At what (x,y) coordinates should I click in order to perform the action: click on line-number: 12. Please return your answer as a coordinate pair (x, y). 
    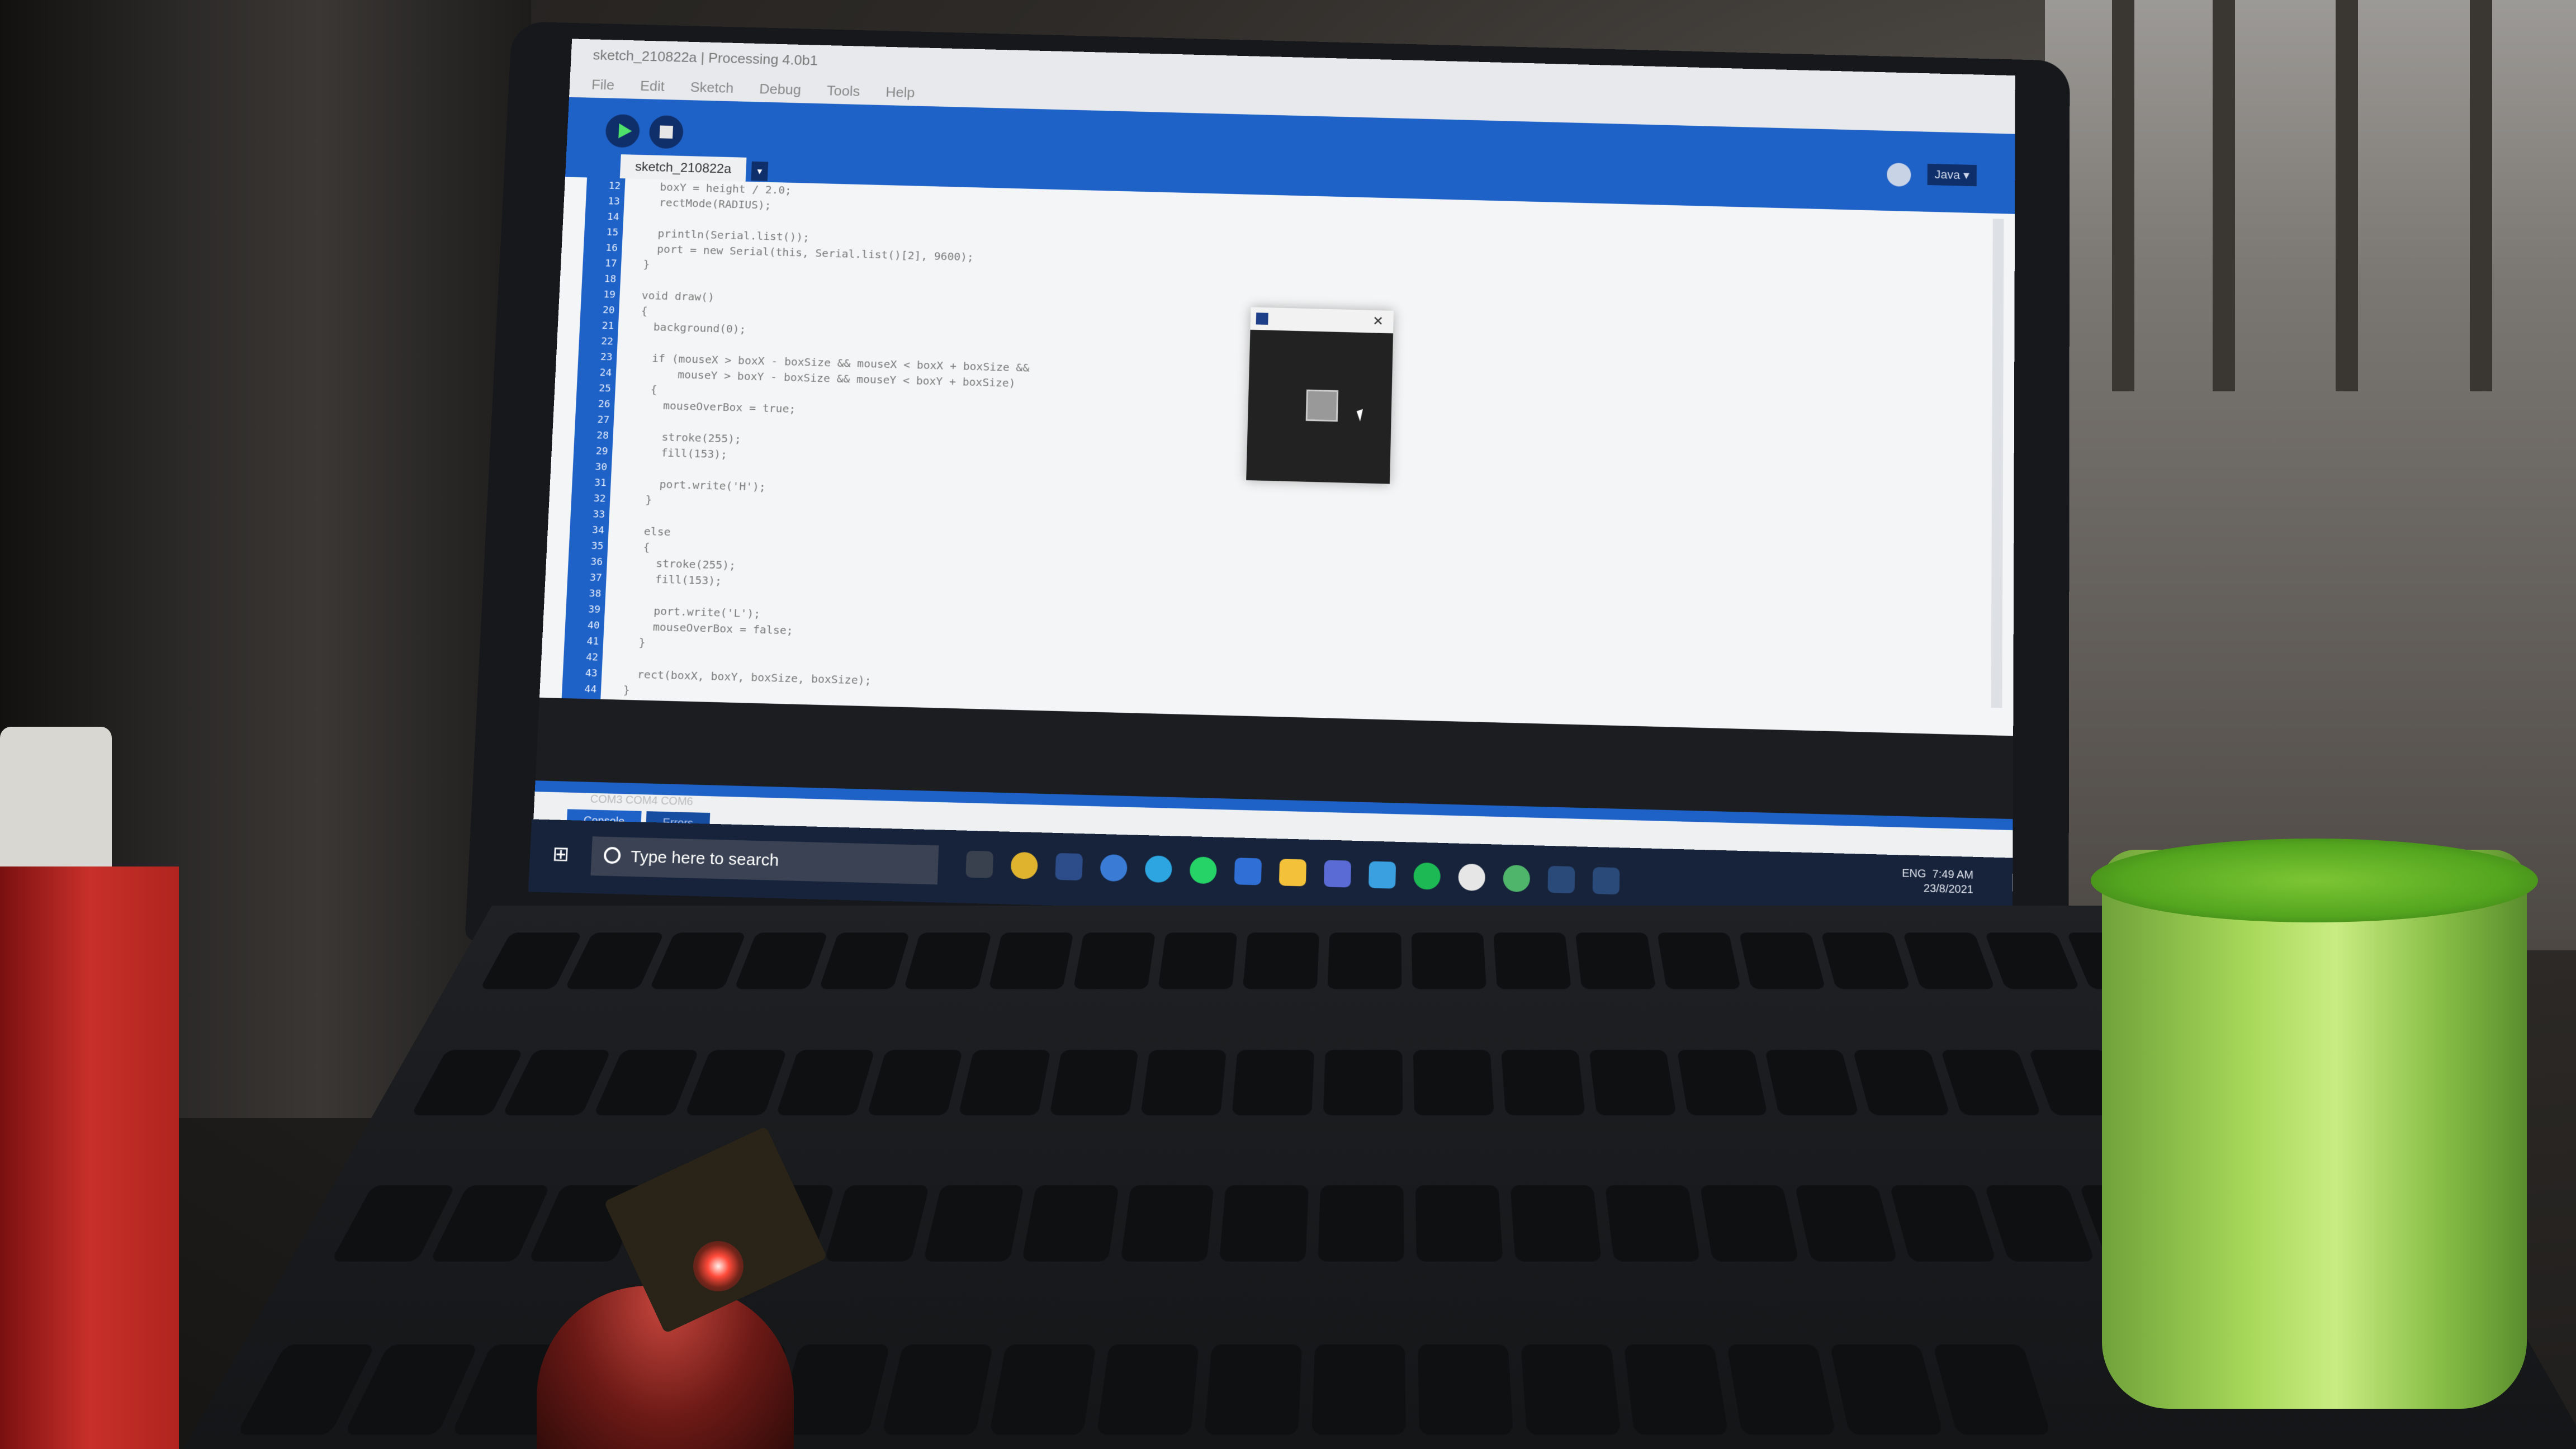
    Looking at the image, I should click on (614, 186).